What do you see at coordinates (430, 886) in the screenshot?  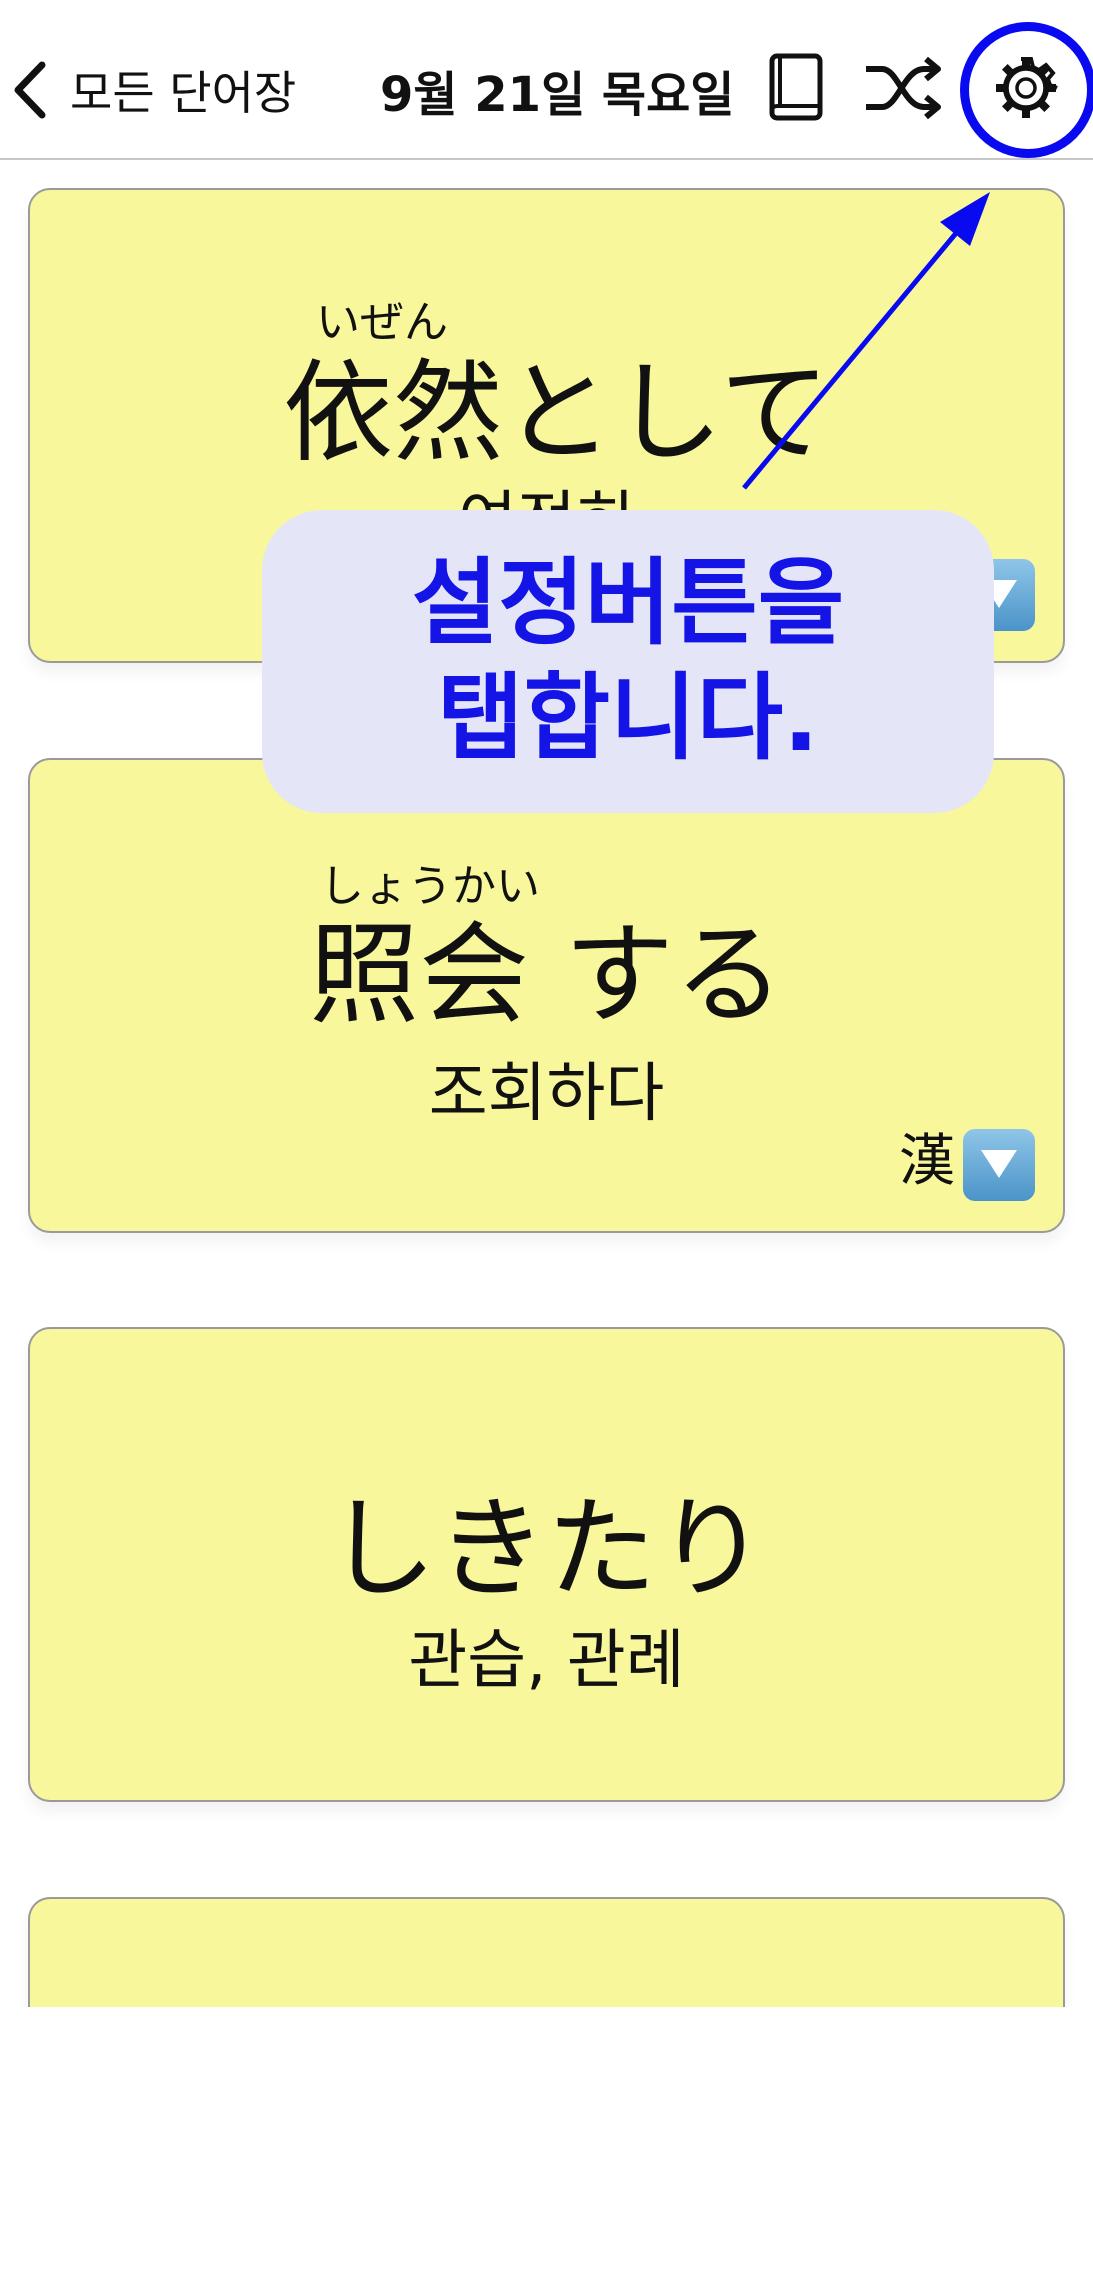 I see `furigana: しょうかい` at bounding box center [430, 886].